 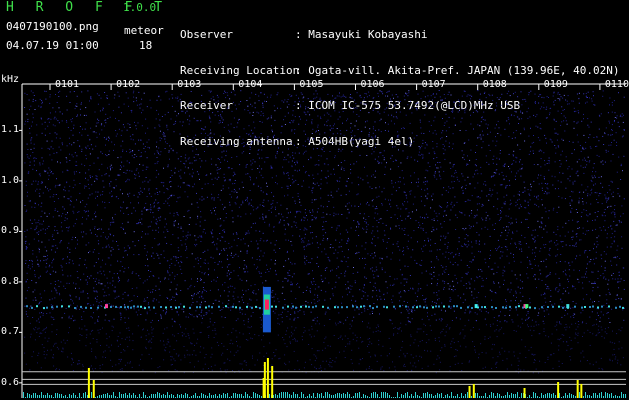 I want to click on x-tick-label: 0108, so click(x=494, y=84).